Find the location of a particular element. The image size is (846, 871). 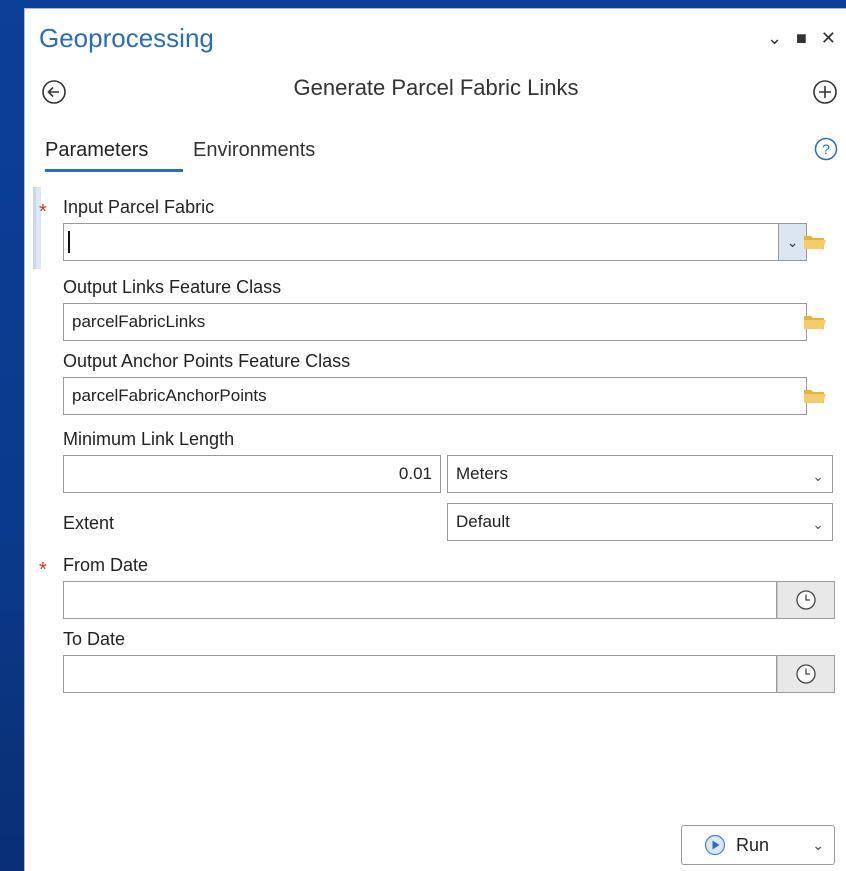

output-anchor-field: parcelFabricAnchorPoints is located at coordinates (435, 396).